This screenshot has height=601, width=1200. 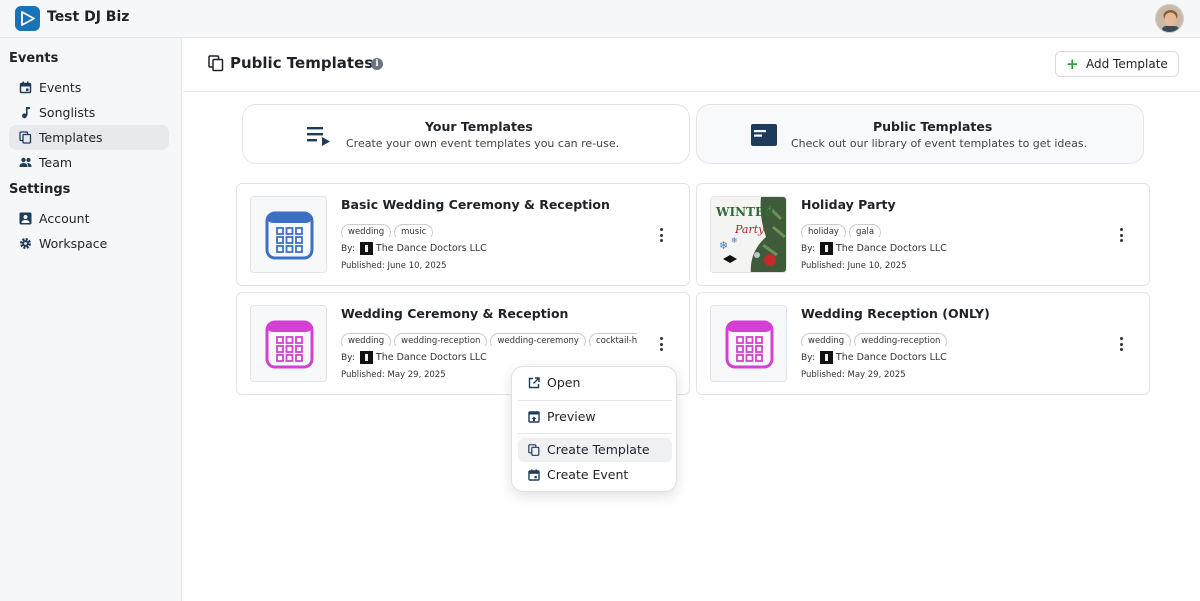 I want to click on add-template-button: + Add Template, so click(x=1117, y=64).